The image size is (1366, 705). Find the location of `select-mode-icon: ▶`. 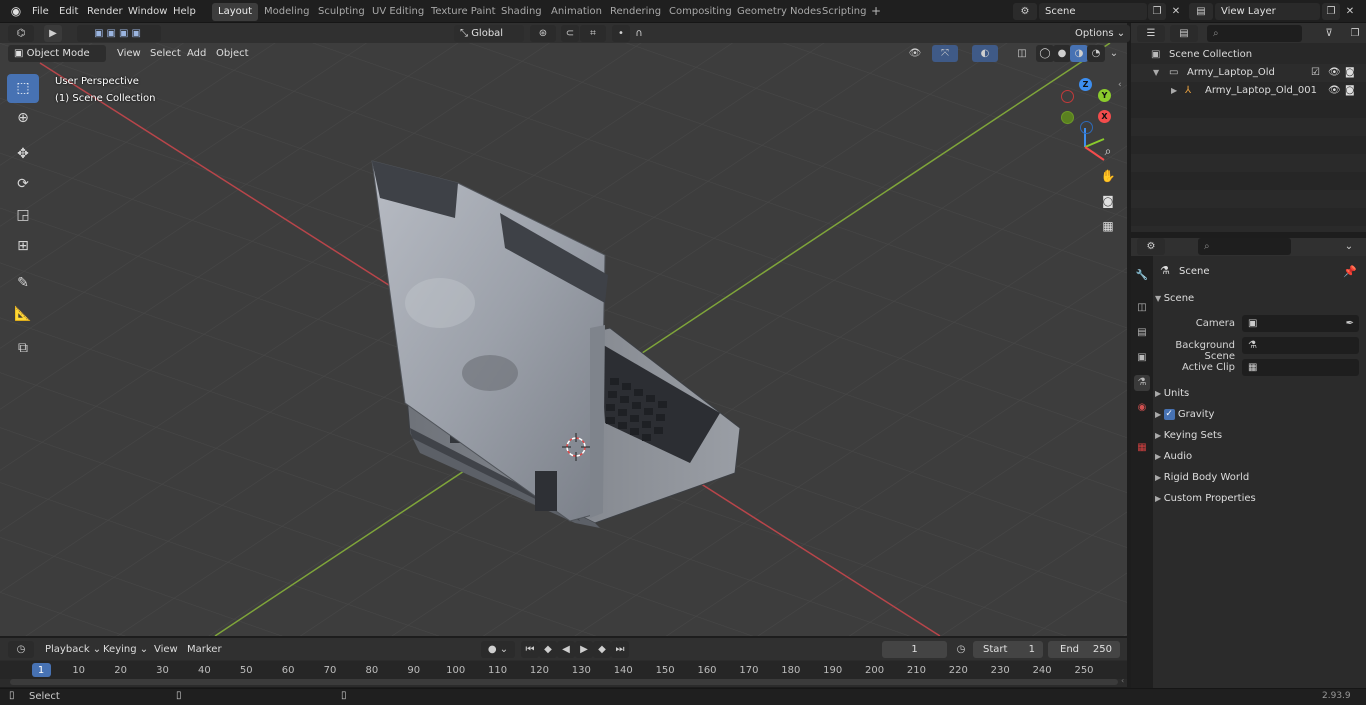

select-mode-icon: ▶ is located at coordinates (53, 33).